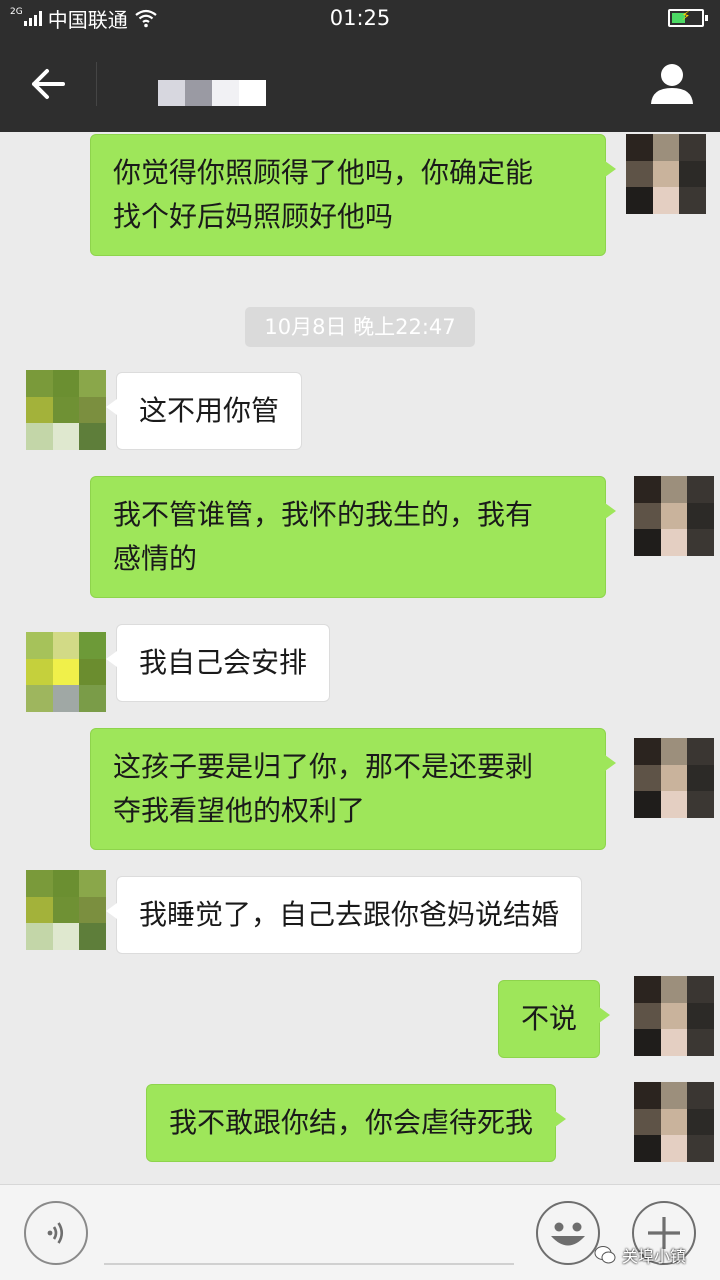  What do you see at coordinates (309, 1236) in the screenshot?
I see `message-input` at bounding box center [309, 1236].